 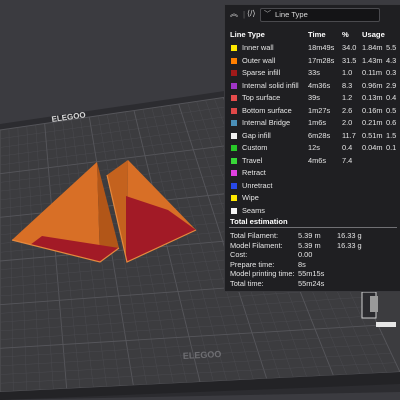 What do you see at coordinates (312, 198) in the screenshot?
I see `line-type-row: Wipe` at bounding box center [312, 198].